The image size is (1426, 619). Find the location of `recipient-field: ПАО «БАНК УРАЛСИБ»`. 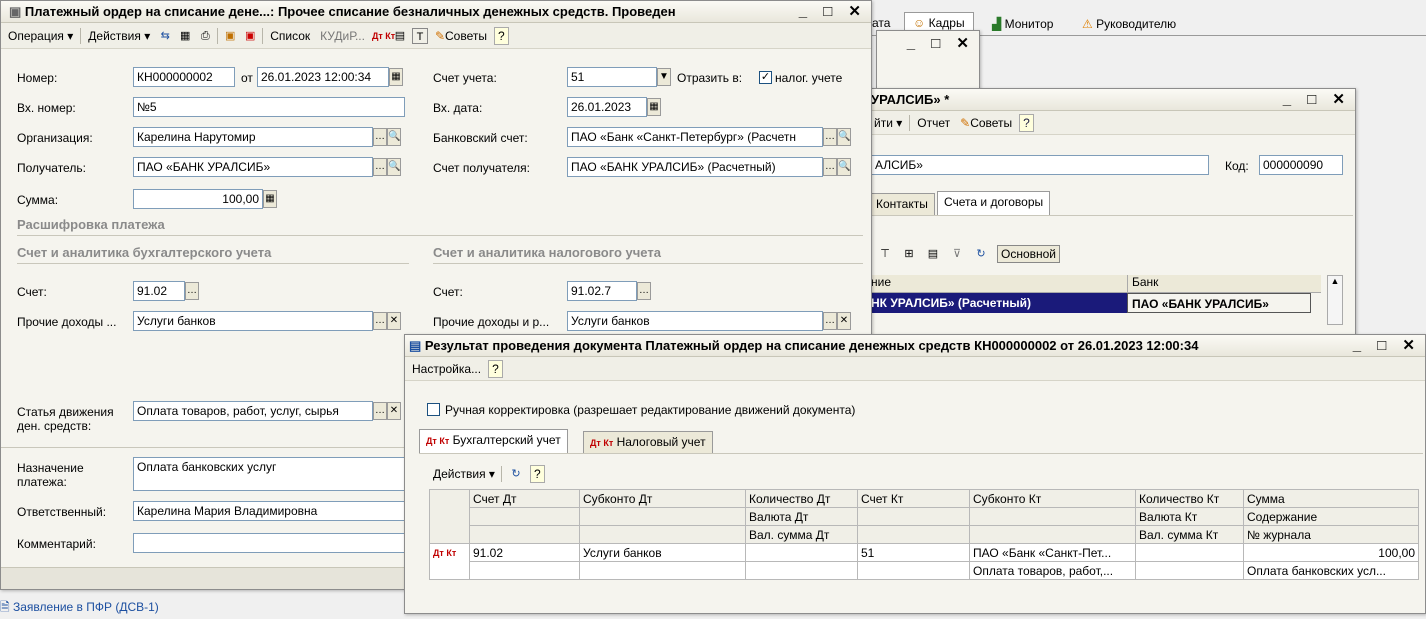

recipient-field: ПАО «БАНК УРАЛСИБ» is located at coordinates (253, 167).